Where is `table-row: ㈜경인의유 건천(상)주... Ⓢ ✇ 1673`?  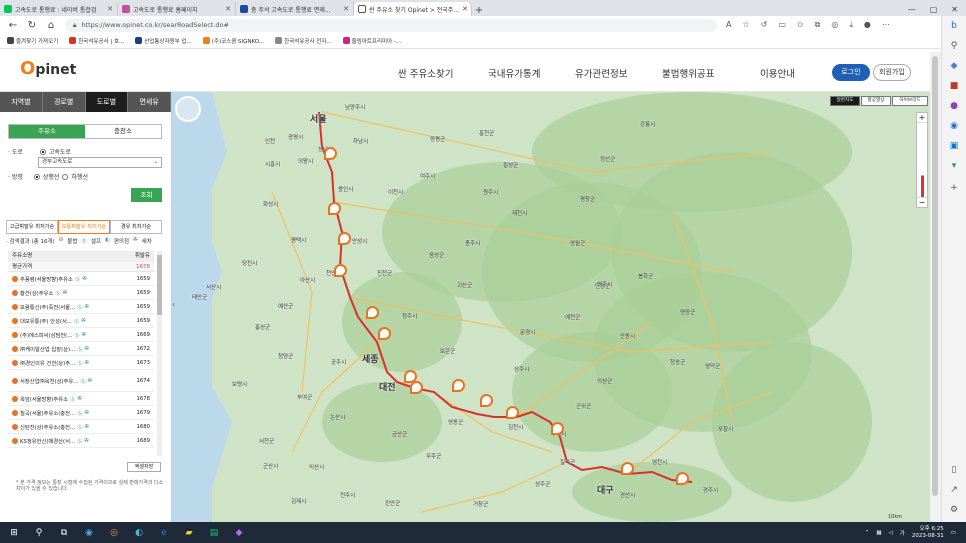 table-row: ㈜경인의유 건천(상)주... Ⓢ ✇ 1673 is located at coordinates (81, 363).